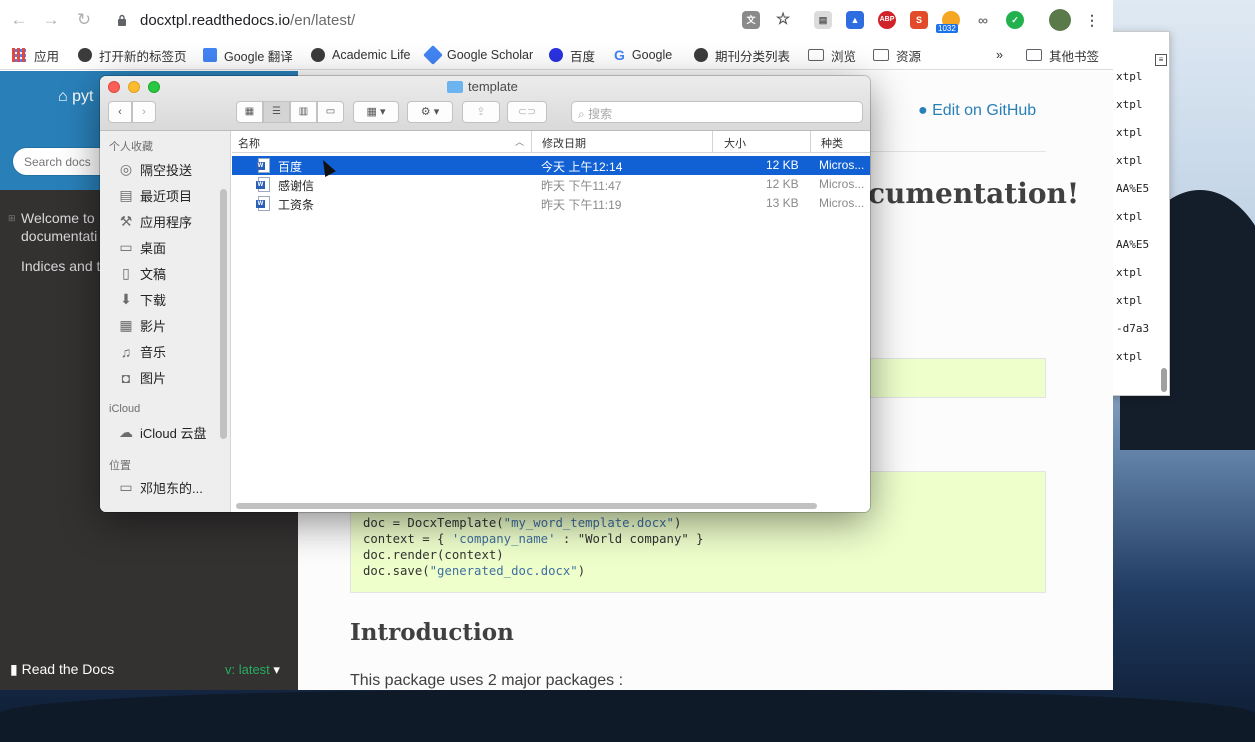 The image size is (1255, 742). Describe the element at coordinates (701, 55) in the screenshot. I see `globe-icon` at that location.